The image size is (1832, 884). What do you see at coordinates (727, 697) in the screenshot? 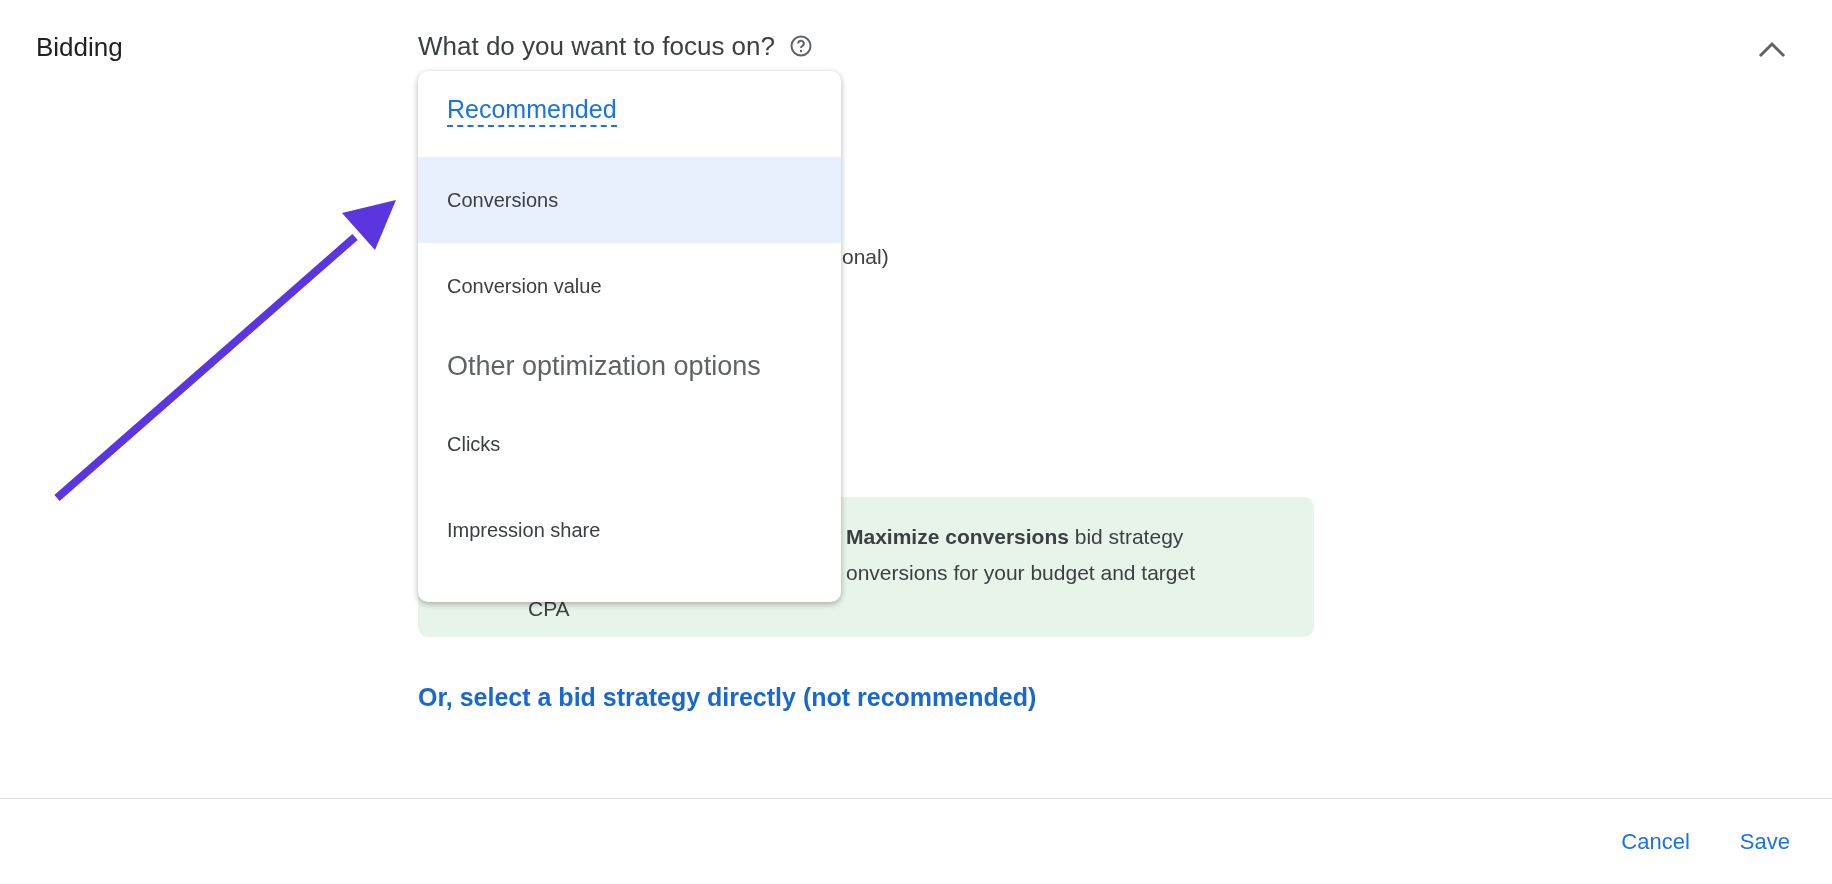
I see `bid-strategy-link: Or, select a bid strategy directly (not recommended)` at bounding box center [727, 697].